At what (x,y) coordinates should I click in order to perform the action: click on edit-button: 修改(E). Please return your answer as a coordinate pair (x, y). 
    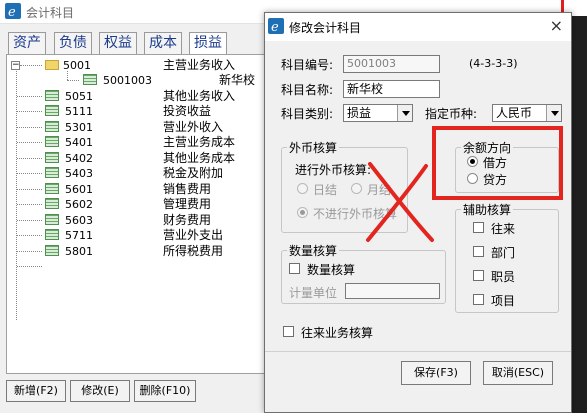
    Looking at the image, I should click on (100, 391).